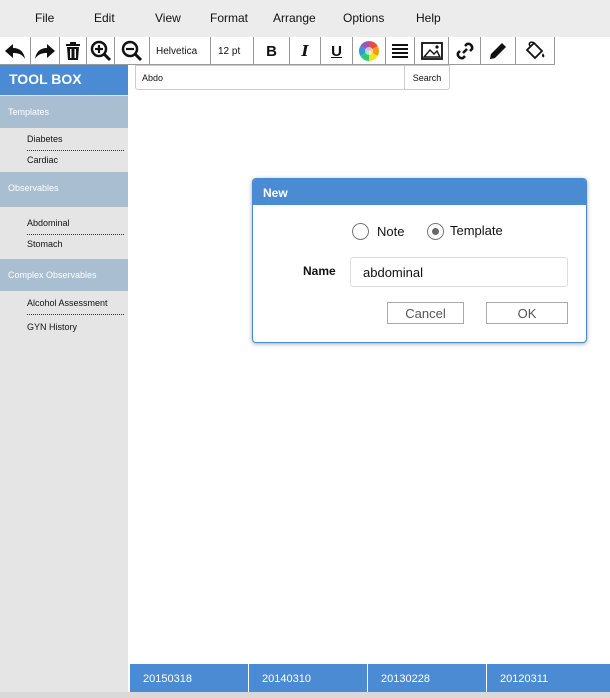 This screenshot has width=610, height=698. I want to click on delete-button, so click(73, 51).